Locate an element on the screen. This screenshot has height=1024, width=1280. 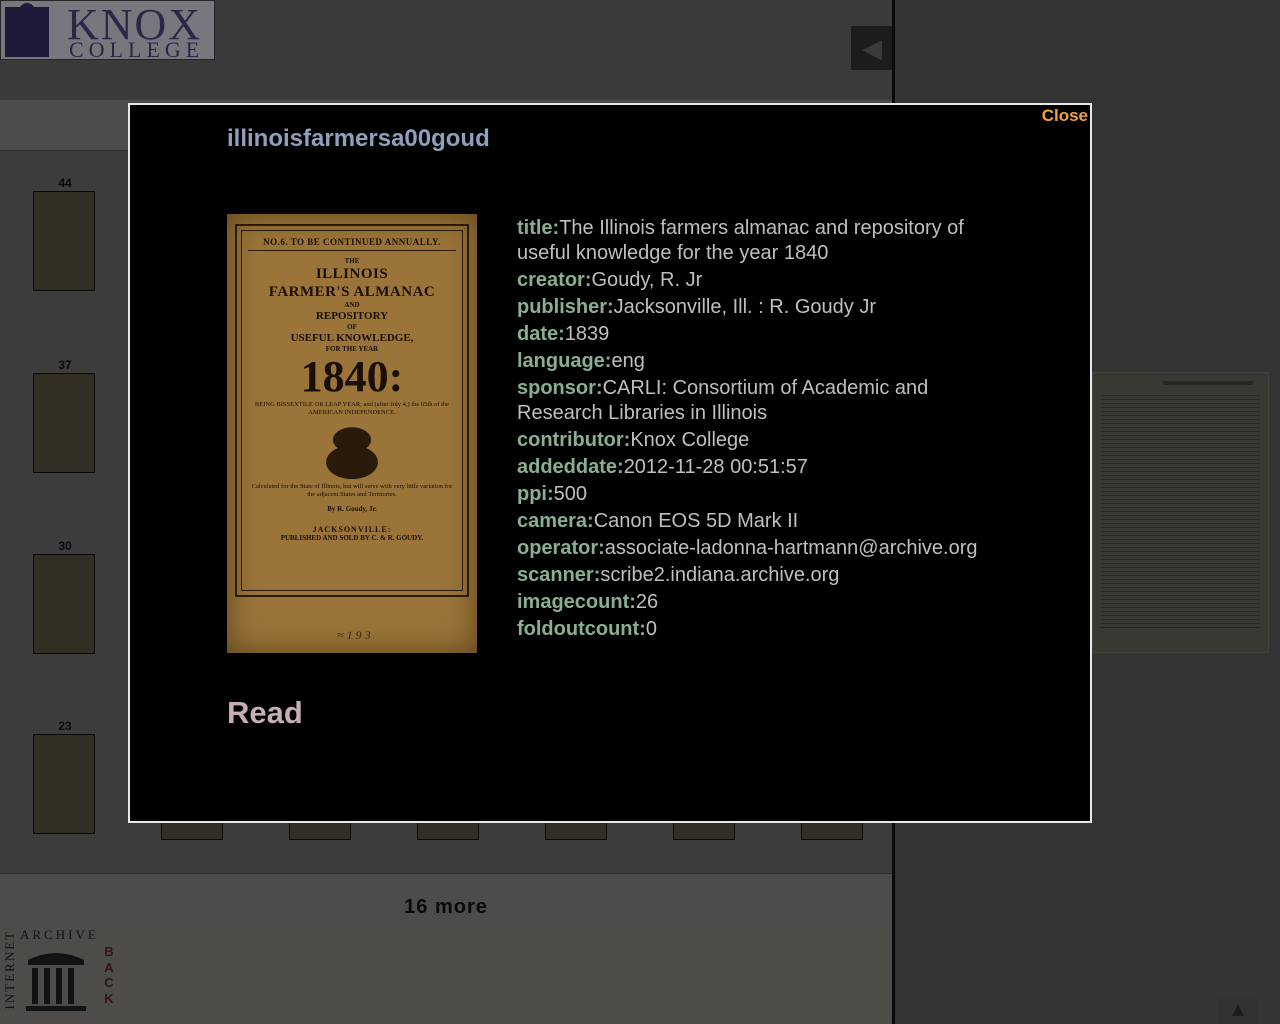
cover-year: 1840: is located at coordinates (352, 376).